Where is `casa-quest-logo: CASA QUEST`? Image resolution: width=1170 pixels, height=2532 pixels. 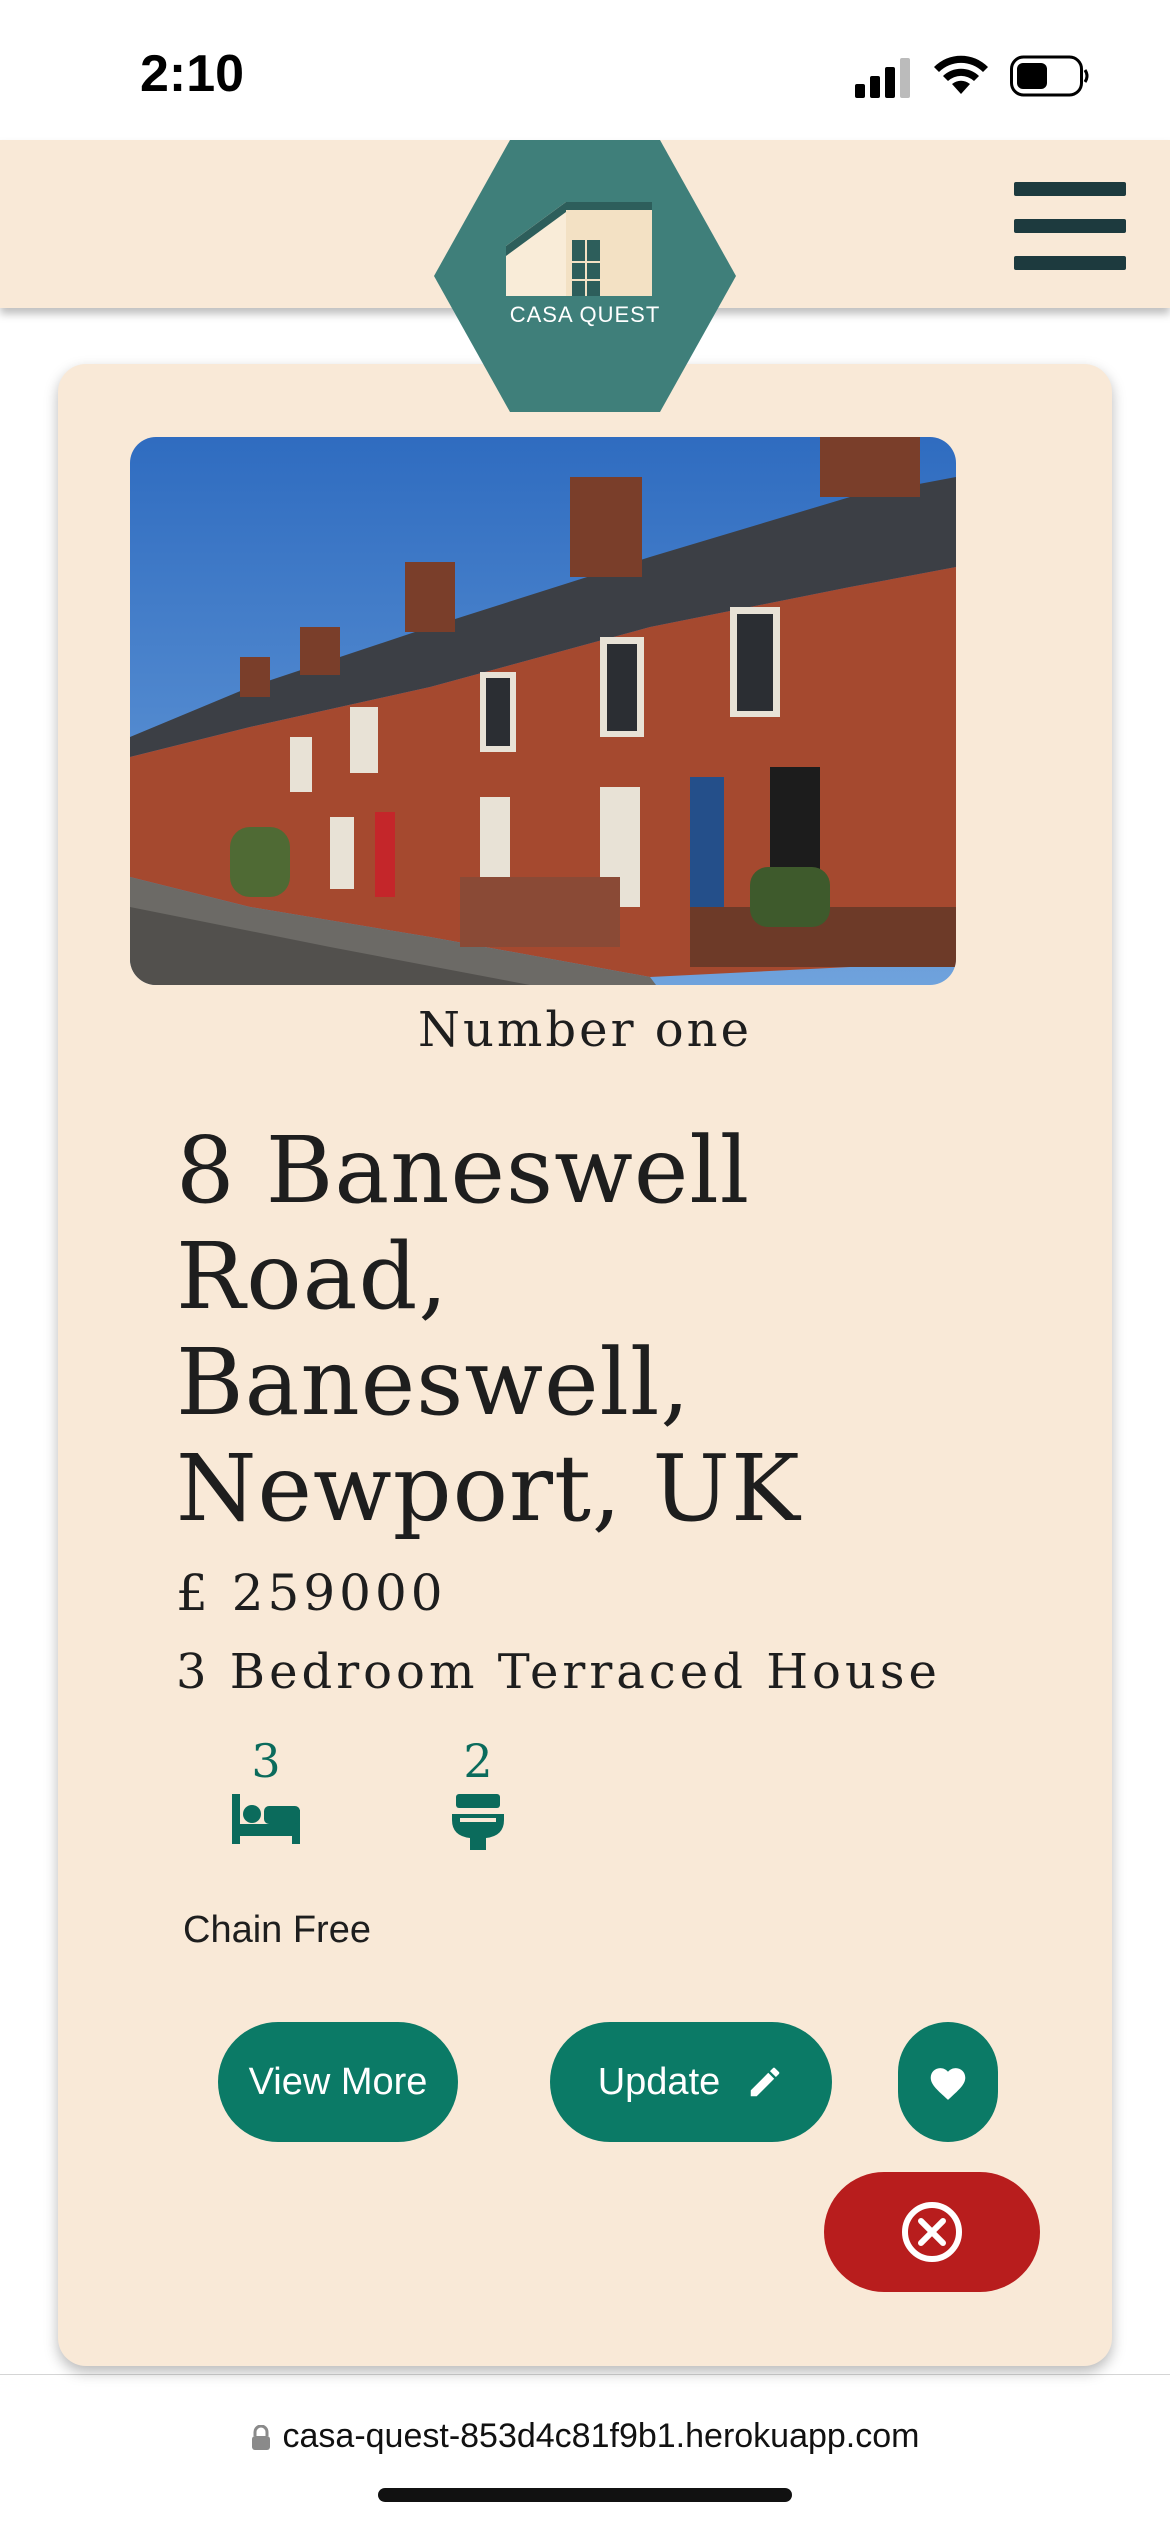
casa-quest-logo: CASA QUEST is located at coordinates (585, 276).